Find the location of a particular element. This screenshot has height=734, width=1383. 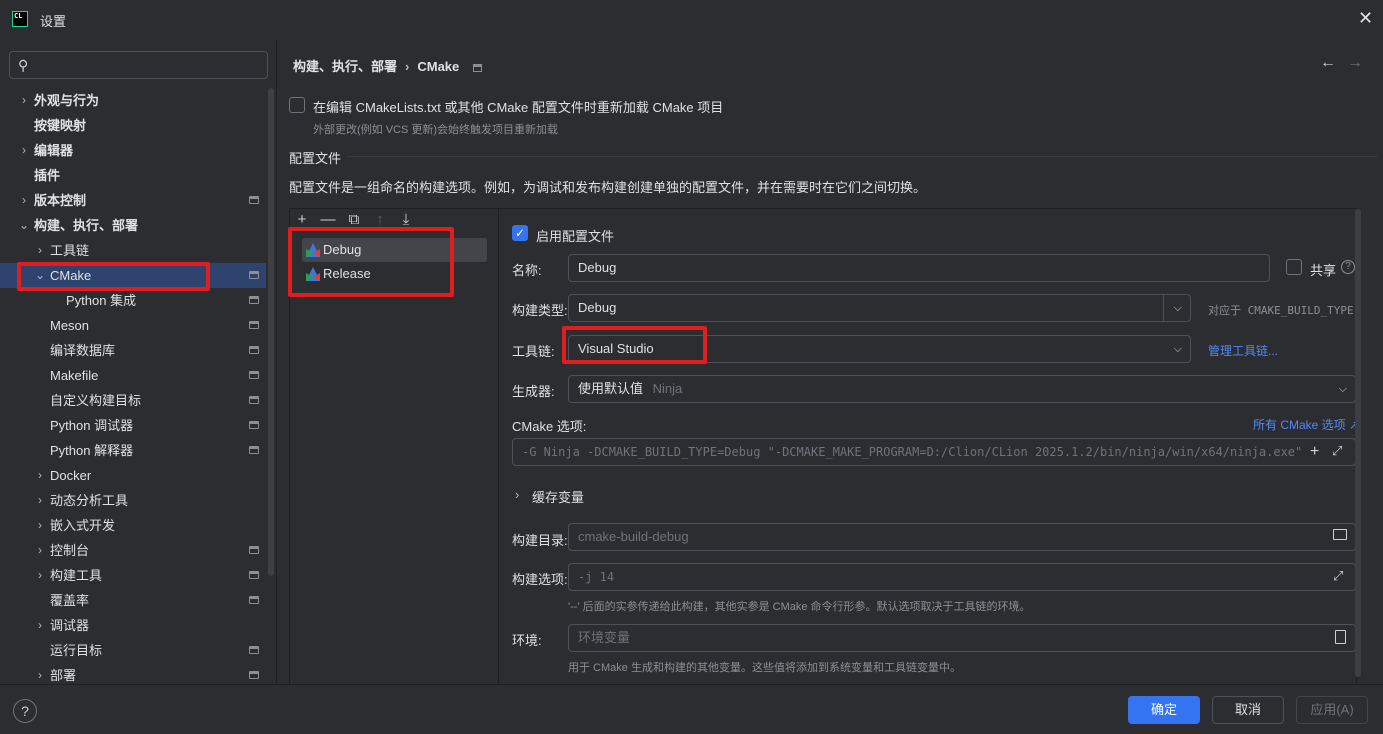

search-input is located at coordinates (148, 65).